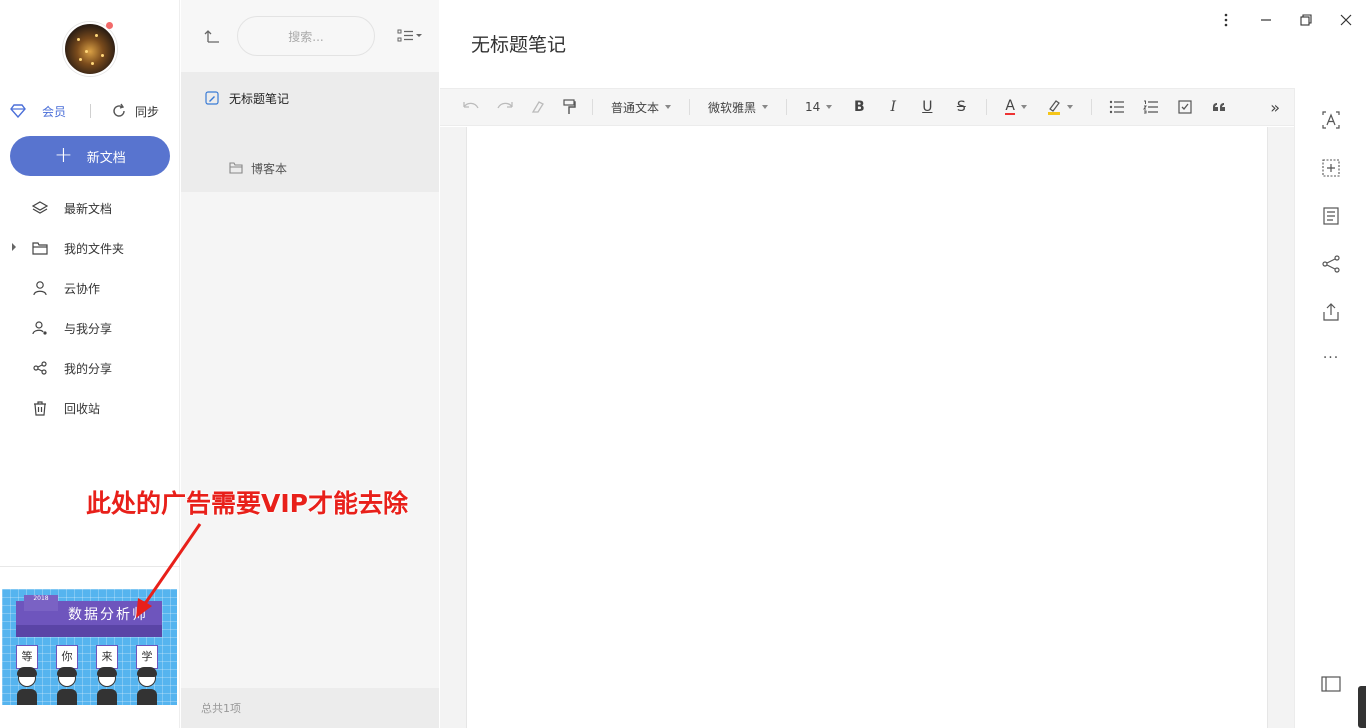 This screenshot has height=728, width=1366. What do you see at coordinates (813, 107) in the screenshot?
I see `font-size-value: 14` at bounding box center [813, 107].